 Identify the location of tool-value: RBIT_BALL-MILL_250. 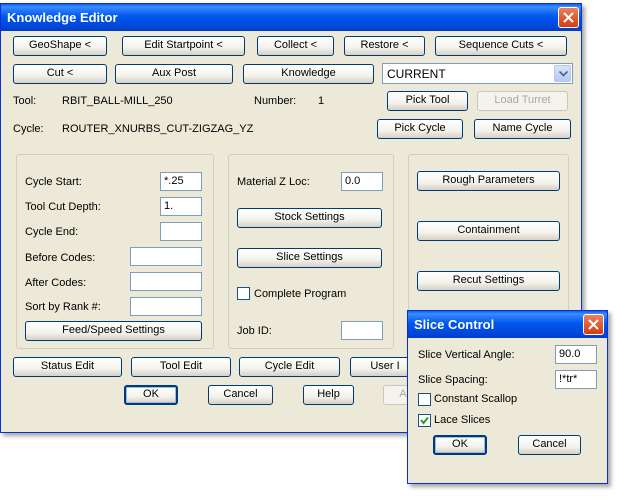
(117, 101).